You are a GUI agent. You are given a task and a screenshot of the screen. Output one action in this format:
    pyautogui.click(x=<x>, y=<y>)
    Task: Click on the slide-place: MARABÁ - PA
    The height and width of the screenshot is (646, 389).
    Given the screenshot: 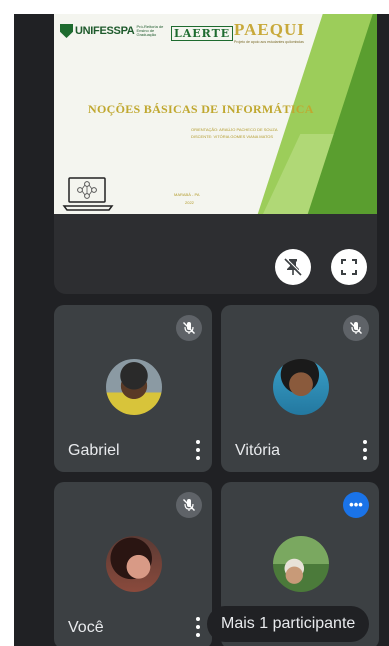 What is the action you would take?
    pyautogui.click(x=187, y=194)
    